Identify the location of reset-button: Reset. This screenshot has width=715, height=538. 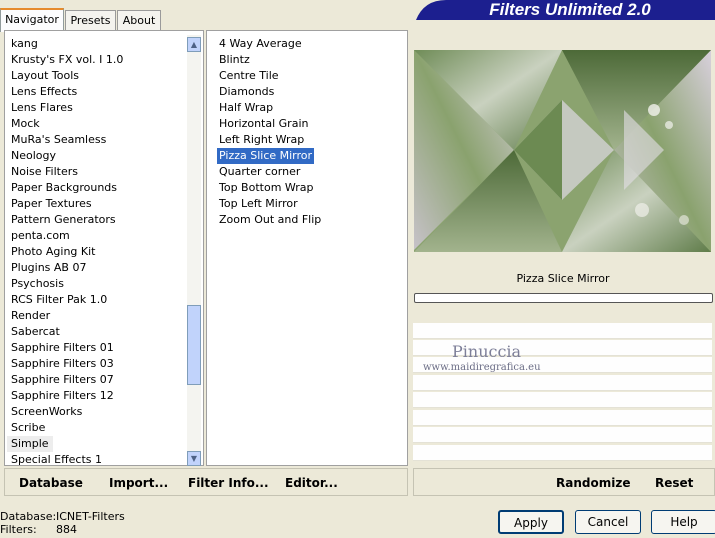
(674, 483).